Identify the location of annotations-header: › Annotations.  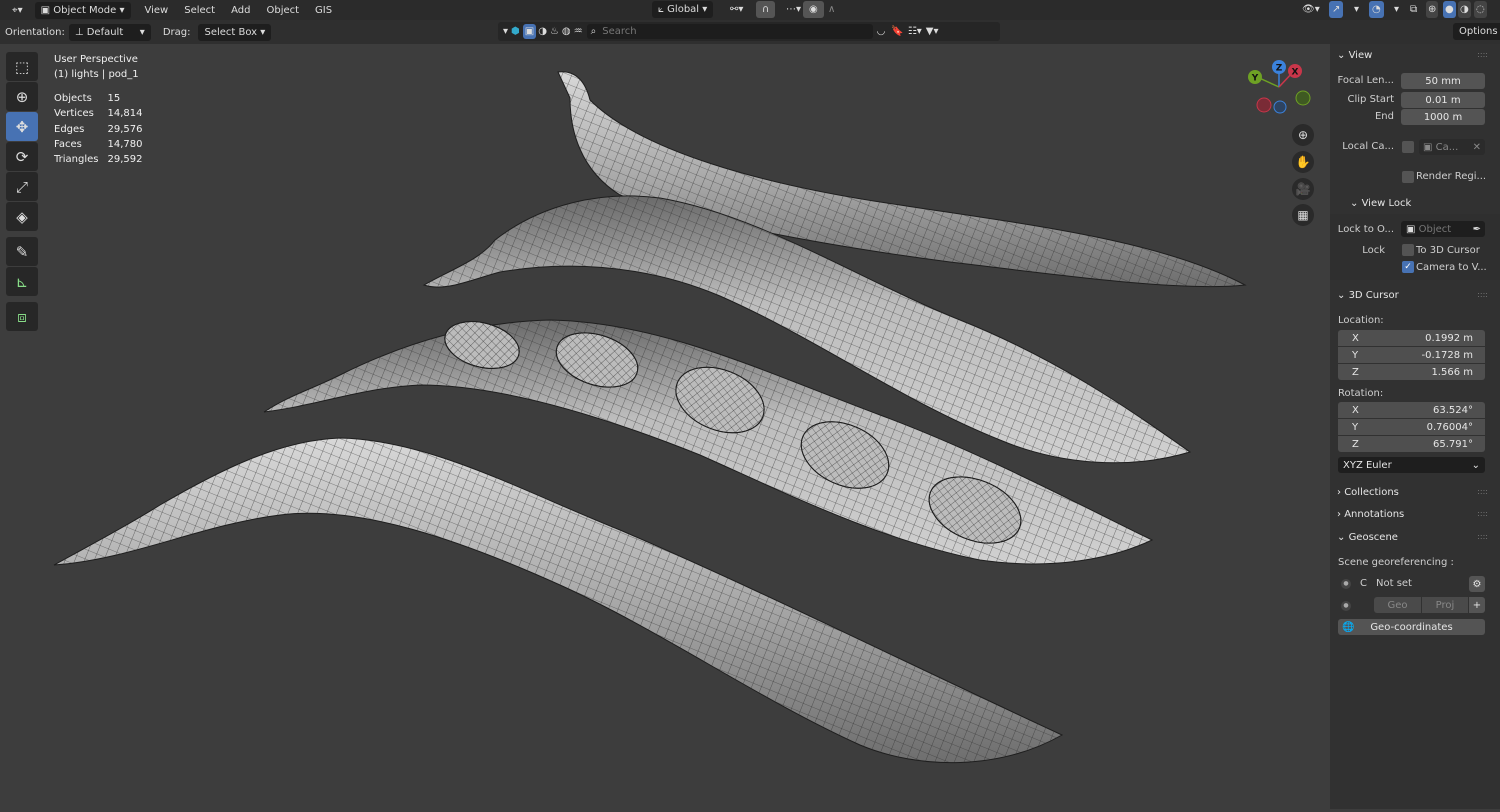
(1370, 514).